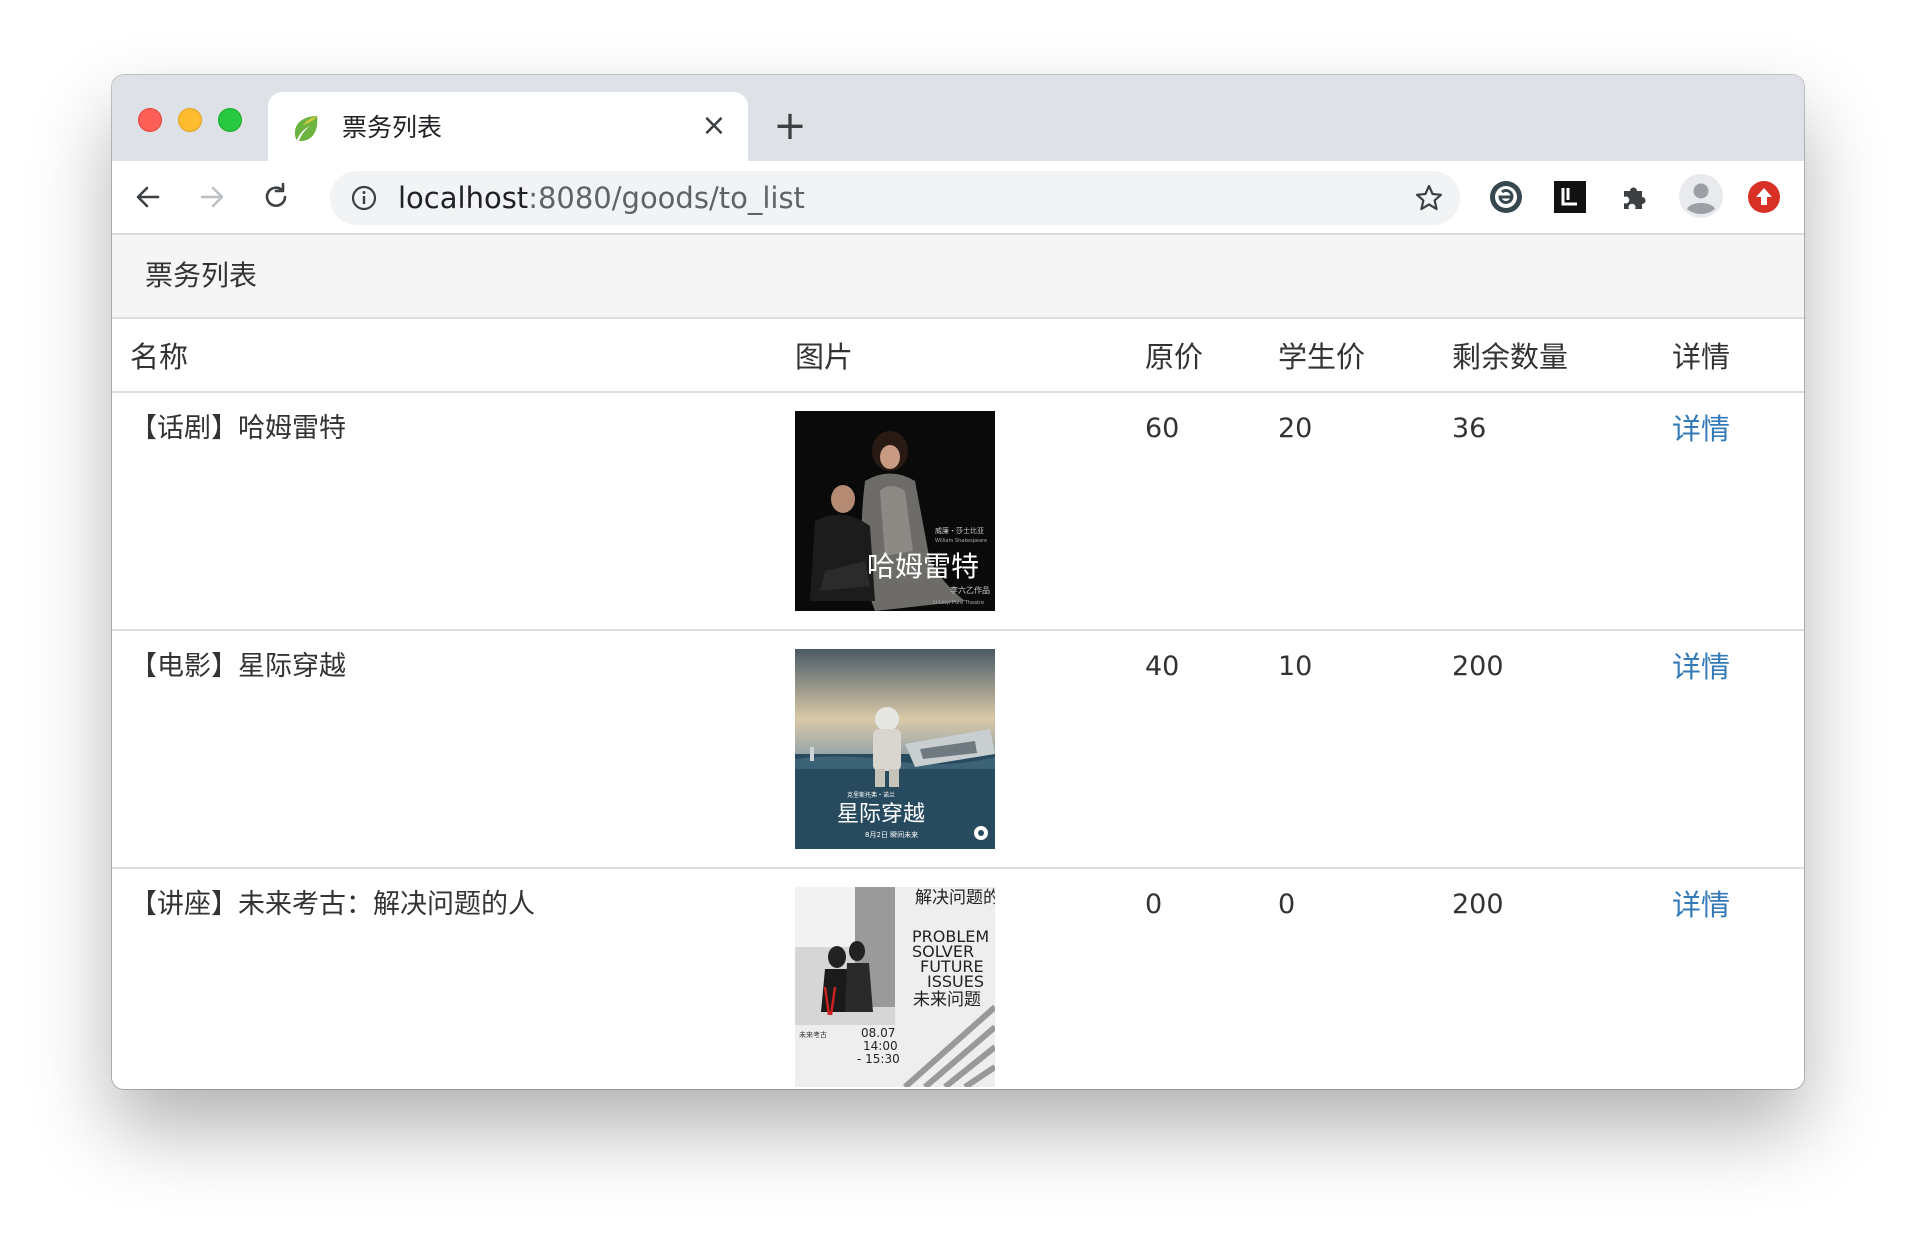  I want to click on price-cell: 0, so click(1154, 904).